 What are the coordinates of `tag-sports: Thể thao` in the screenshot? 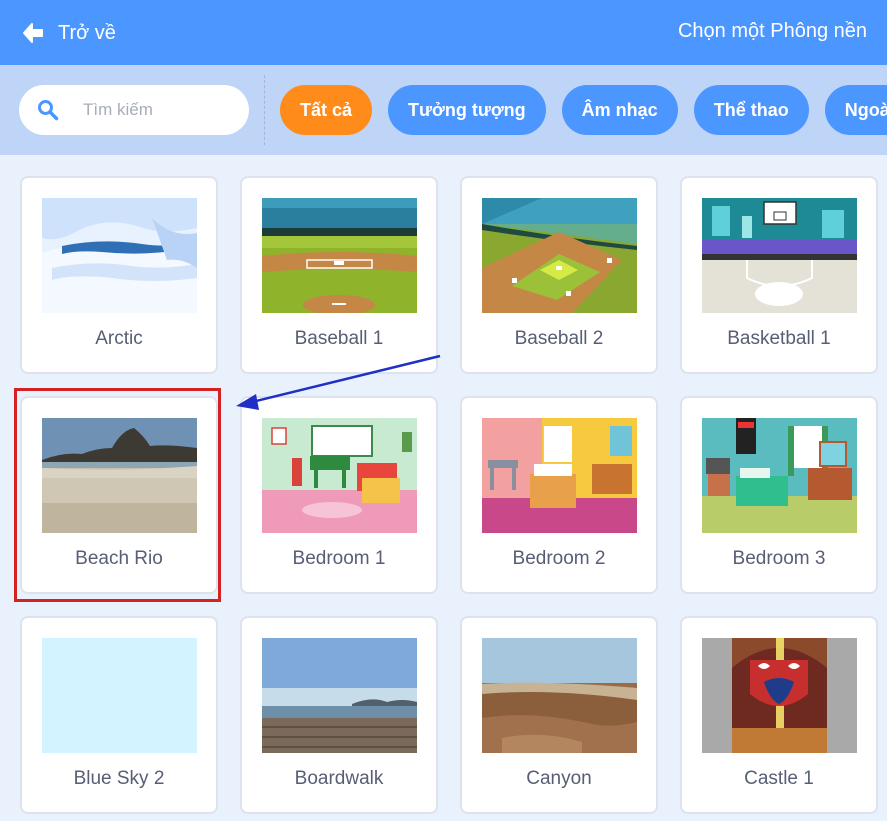 It's located at (751, 110).